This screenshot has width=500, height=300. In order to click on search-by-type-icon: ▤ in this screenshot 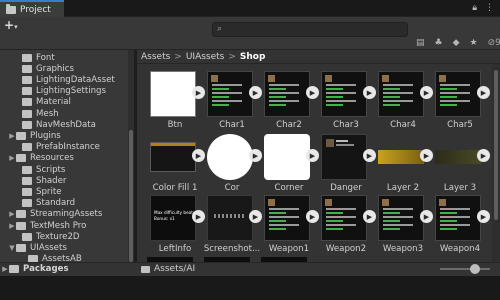, I will do `click(420, 43)`.